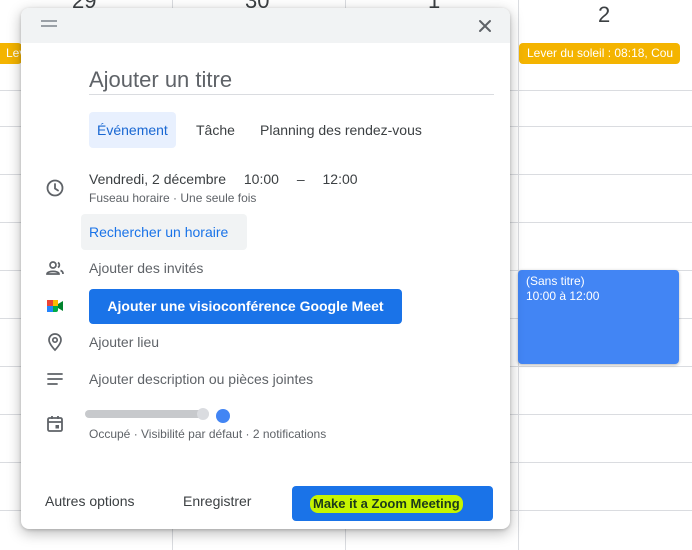  Describe the element at coordinates (55, 424) in the screenshot. I see `calendar-icon` at that location.